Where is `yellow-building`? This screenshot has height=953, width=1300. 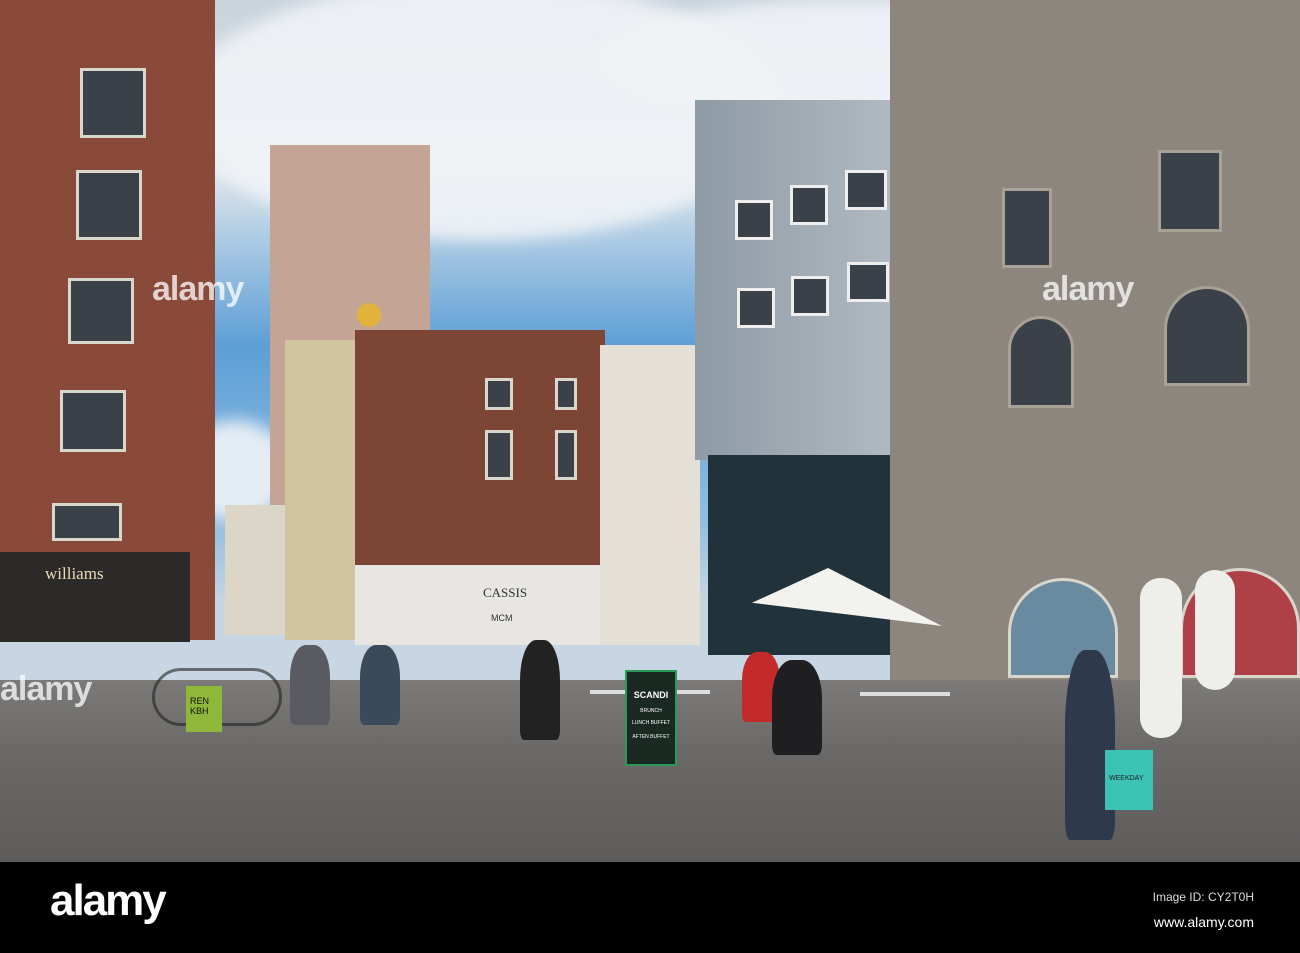 yellow-building is located at coordinates (325, 490).